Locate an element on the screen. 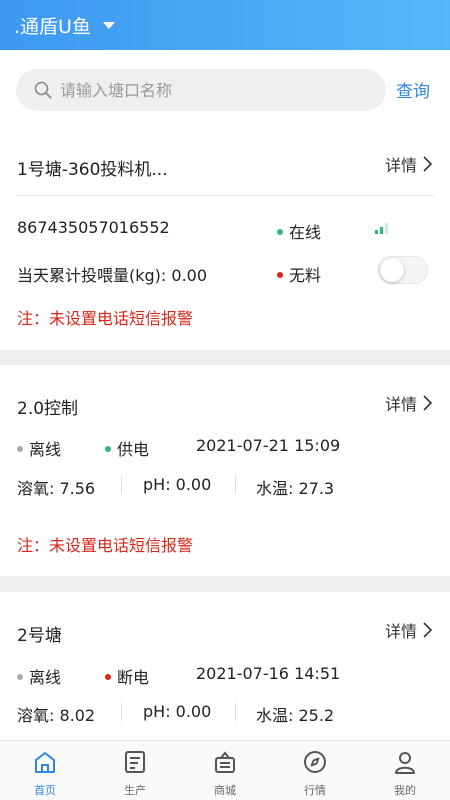 The image size is (450, 800). power-status: 断电 is located at coordinates (127, 676).